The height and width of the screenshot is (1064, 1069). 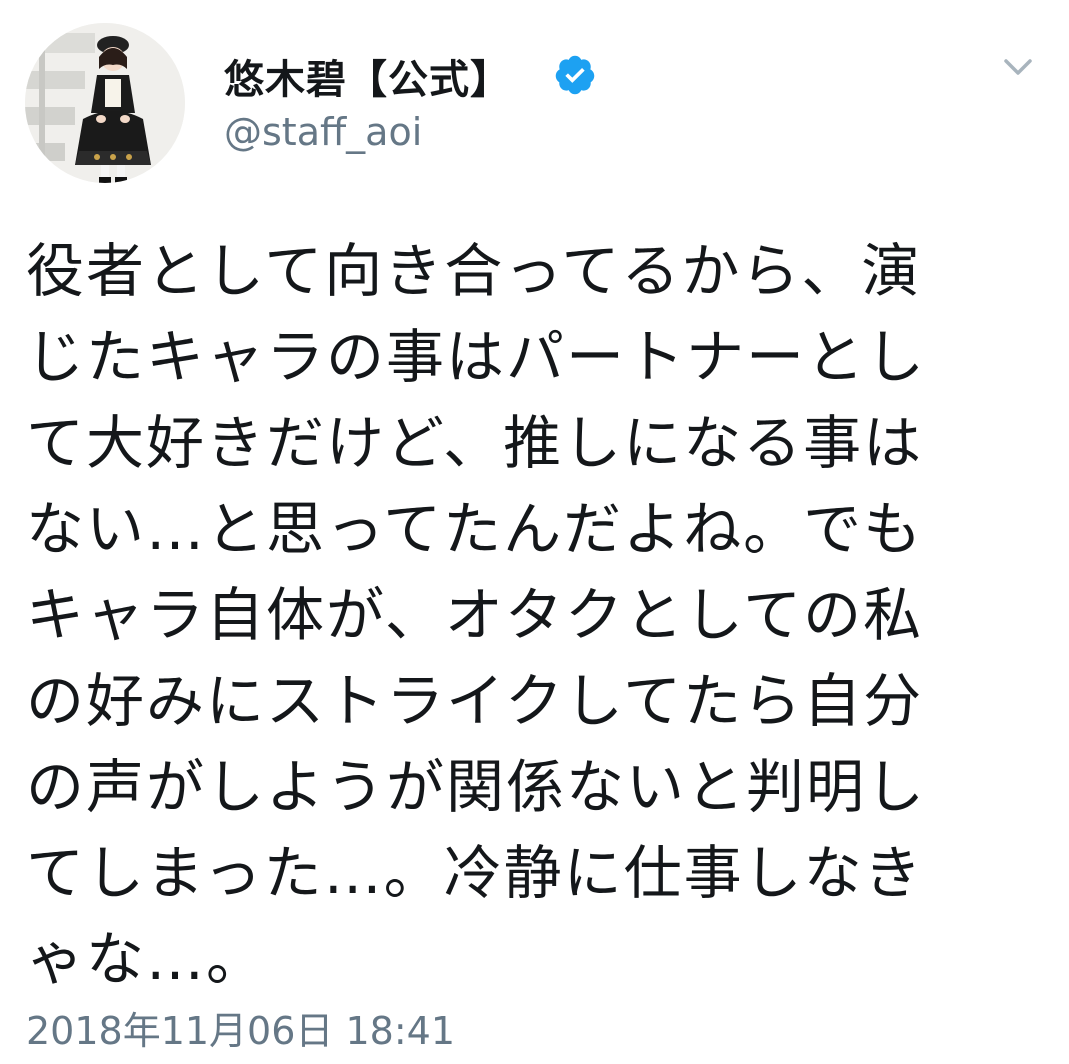 I want to click on tweet-timestamp: 2018年11月06日 18:41, so click(x=240, y=1027).